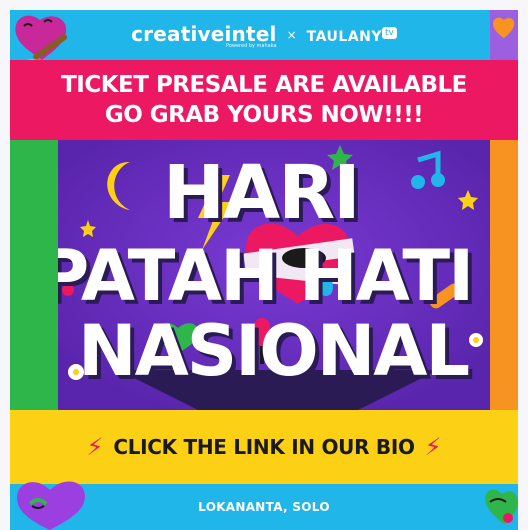 Image resolution: width=528 pixels, height=530 pixels. Describe the element at coordinates (251, 45) in the screenshot. I see `brand-sub: Powered by mahaka` at that location.